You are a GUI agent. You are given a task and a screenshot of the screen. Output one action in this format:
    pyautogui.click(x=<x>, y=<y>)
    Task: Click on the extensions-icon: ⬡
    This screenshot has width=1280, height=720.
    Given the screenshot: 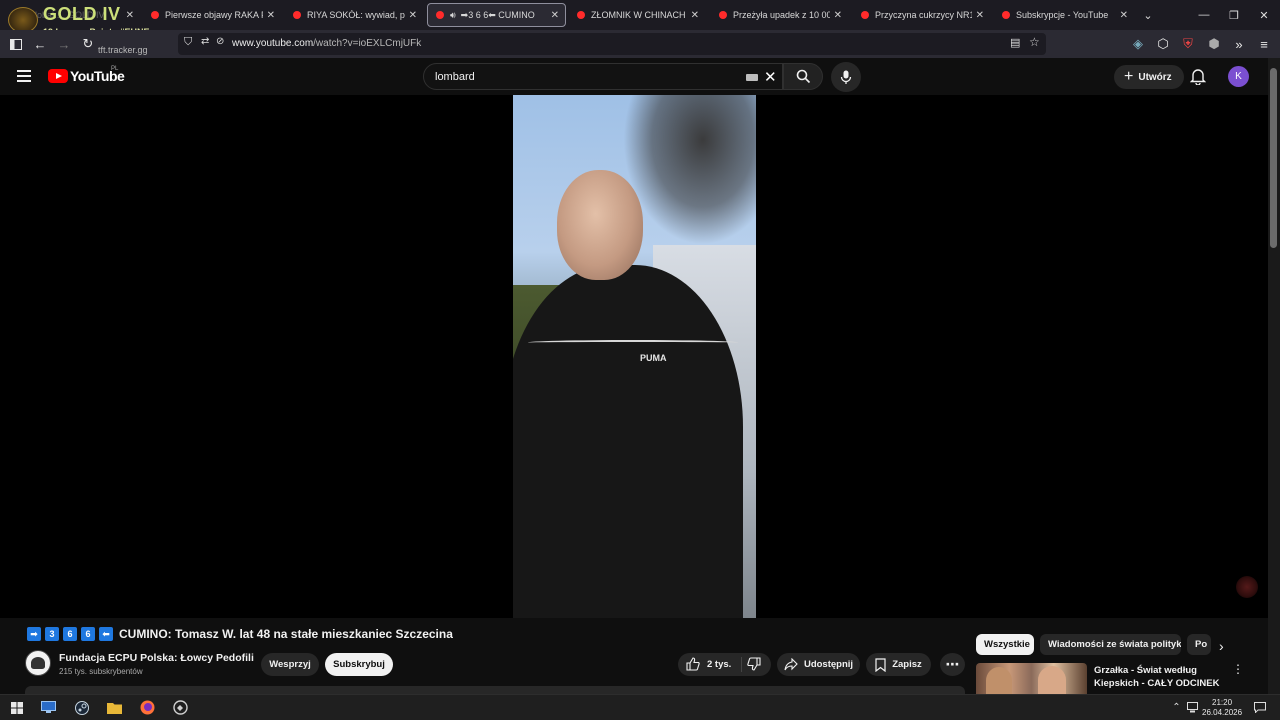 What is the action you would take?
    pyautogui.click(x=1163, y=44)
    